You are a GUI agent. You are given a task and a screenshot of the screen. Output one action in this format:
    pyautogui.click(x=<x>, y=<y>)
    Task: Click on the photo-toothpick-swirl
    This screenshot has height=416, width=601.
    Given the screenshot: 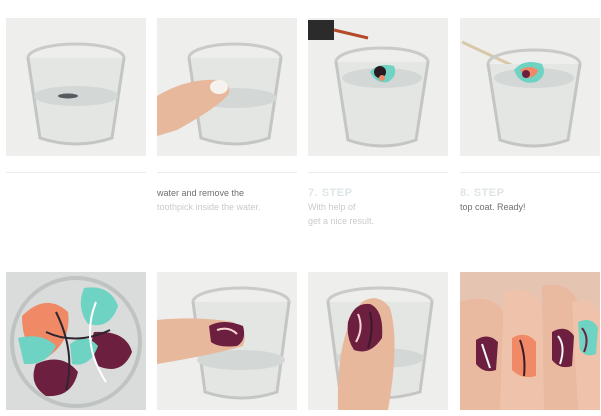 What is the action you would take?
    pyautogui.click(x=530, y=87)
    